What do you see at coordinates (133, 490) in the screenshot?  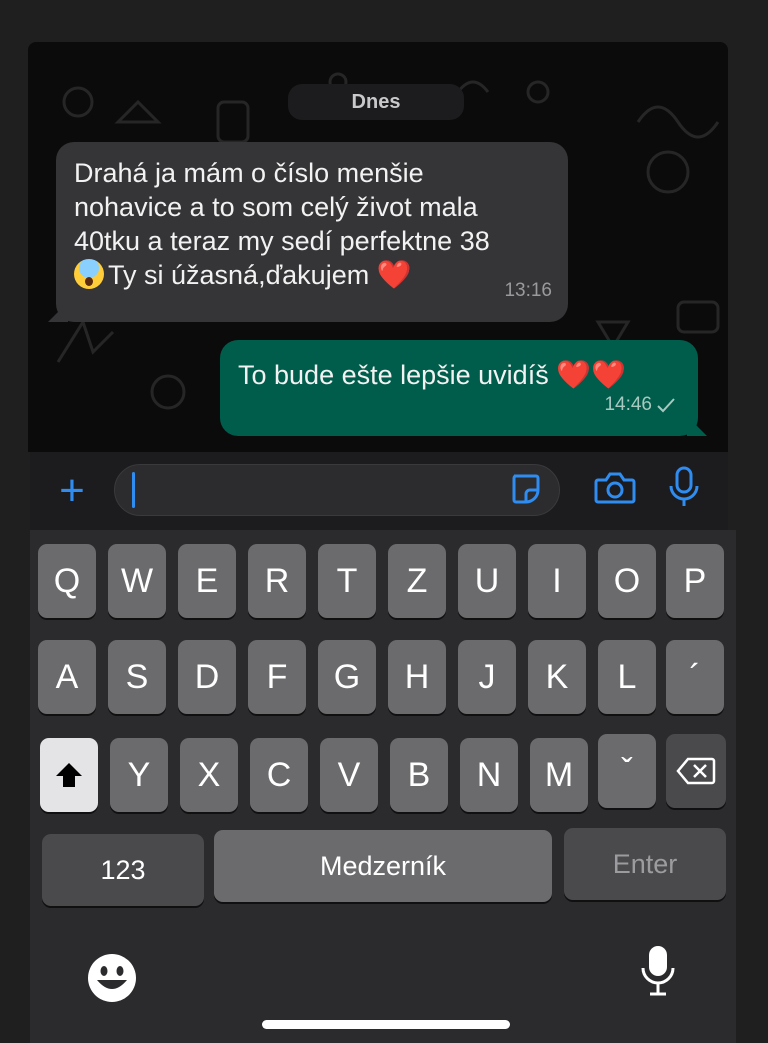 I see `text-caret` at bounding box center [133, 490].